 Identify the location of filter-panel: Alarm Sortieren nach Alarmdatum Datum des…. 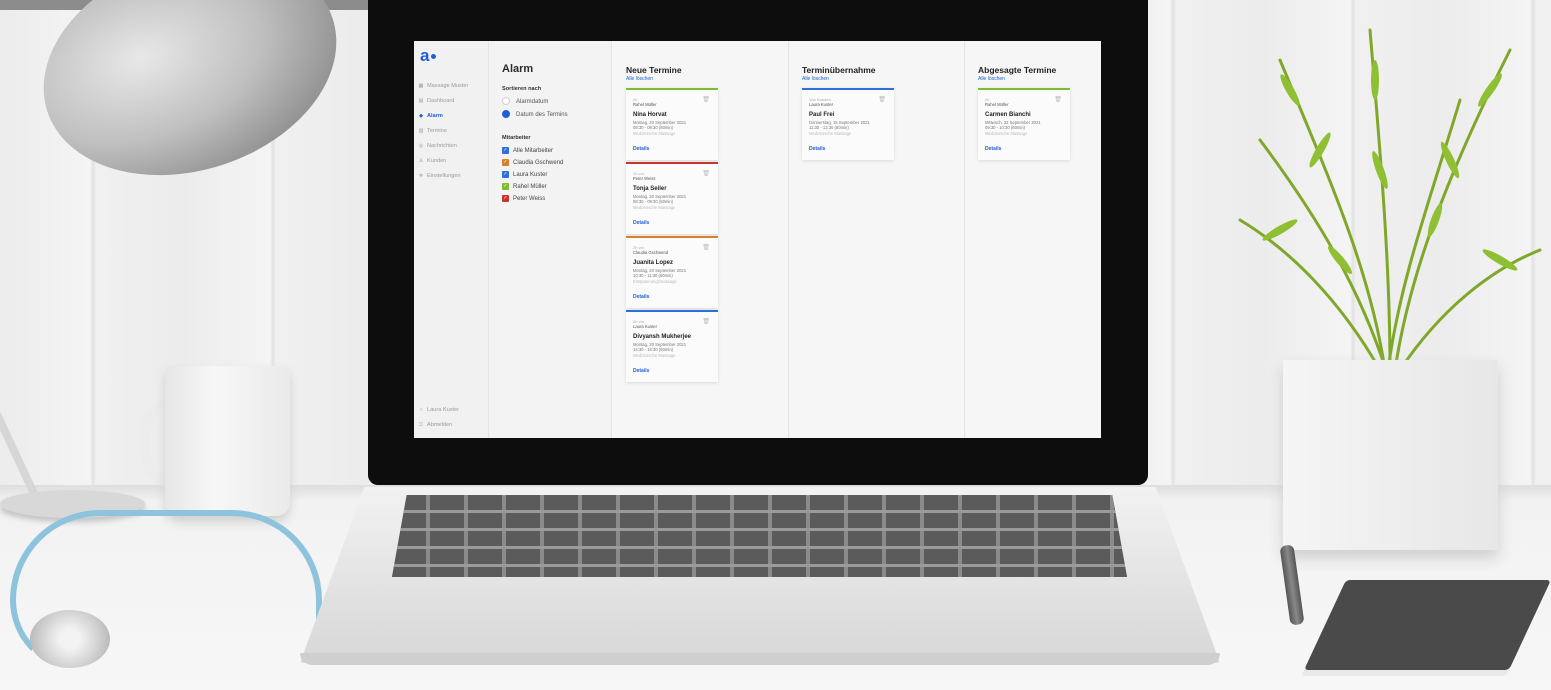
(550, 239).